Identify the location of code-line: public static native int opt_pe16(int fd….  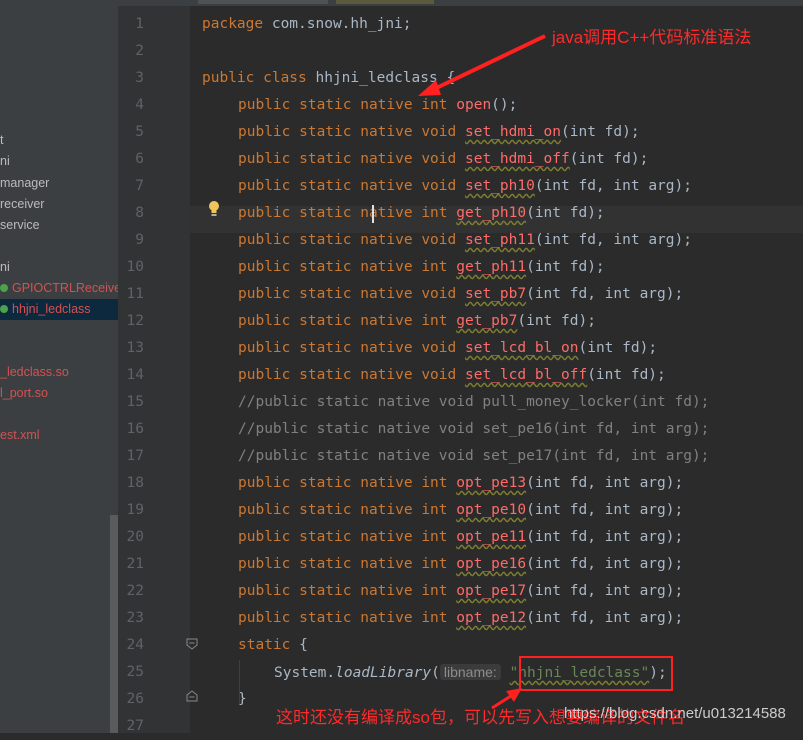
(461, 564).